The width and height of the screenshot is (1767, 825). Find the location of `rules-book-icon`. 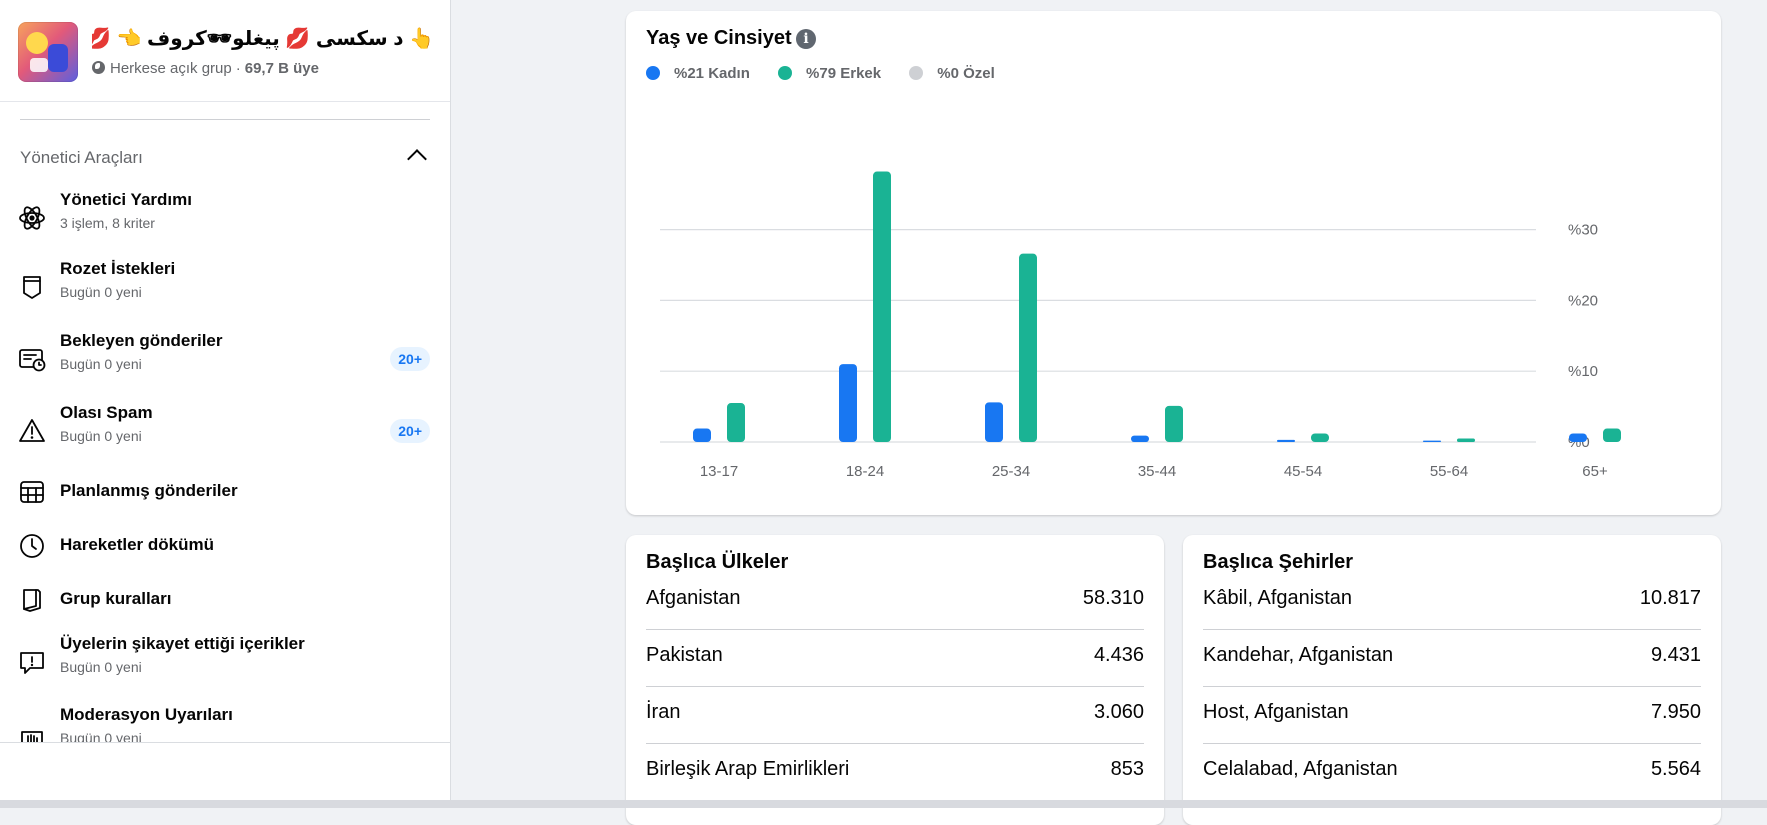

rules-book-icon is located at coordinates (32, 600).